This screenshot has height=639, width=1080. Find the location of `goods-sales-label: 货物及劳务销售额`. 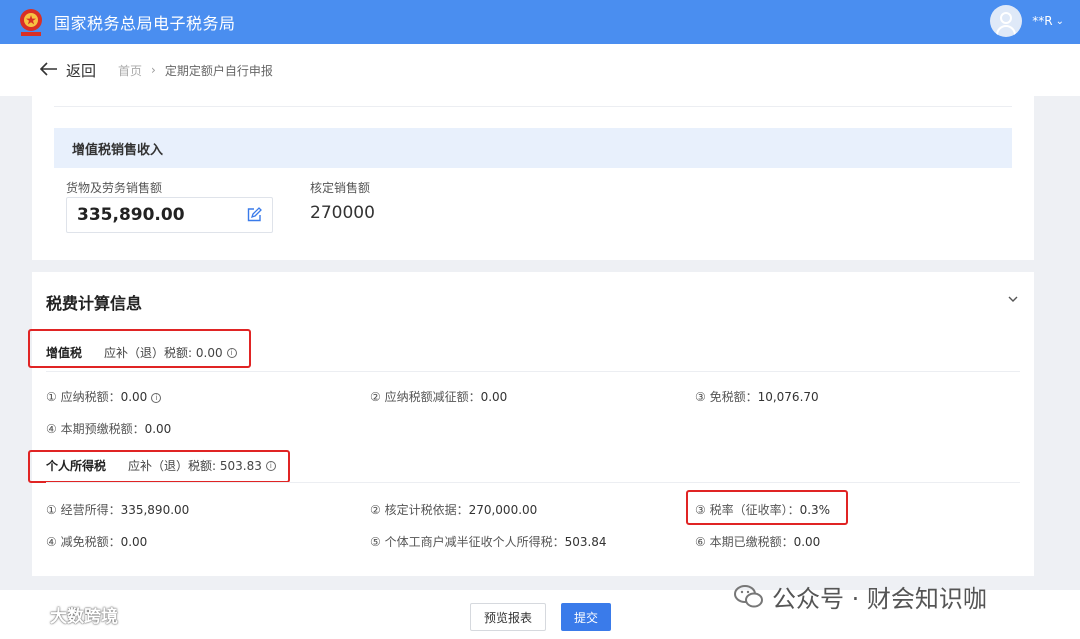

goods-sales-label: 货物及劳务销售额 is located at coordinates (114, 188).